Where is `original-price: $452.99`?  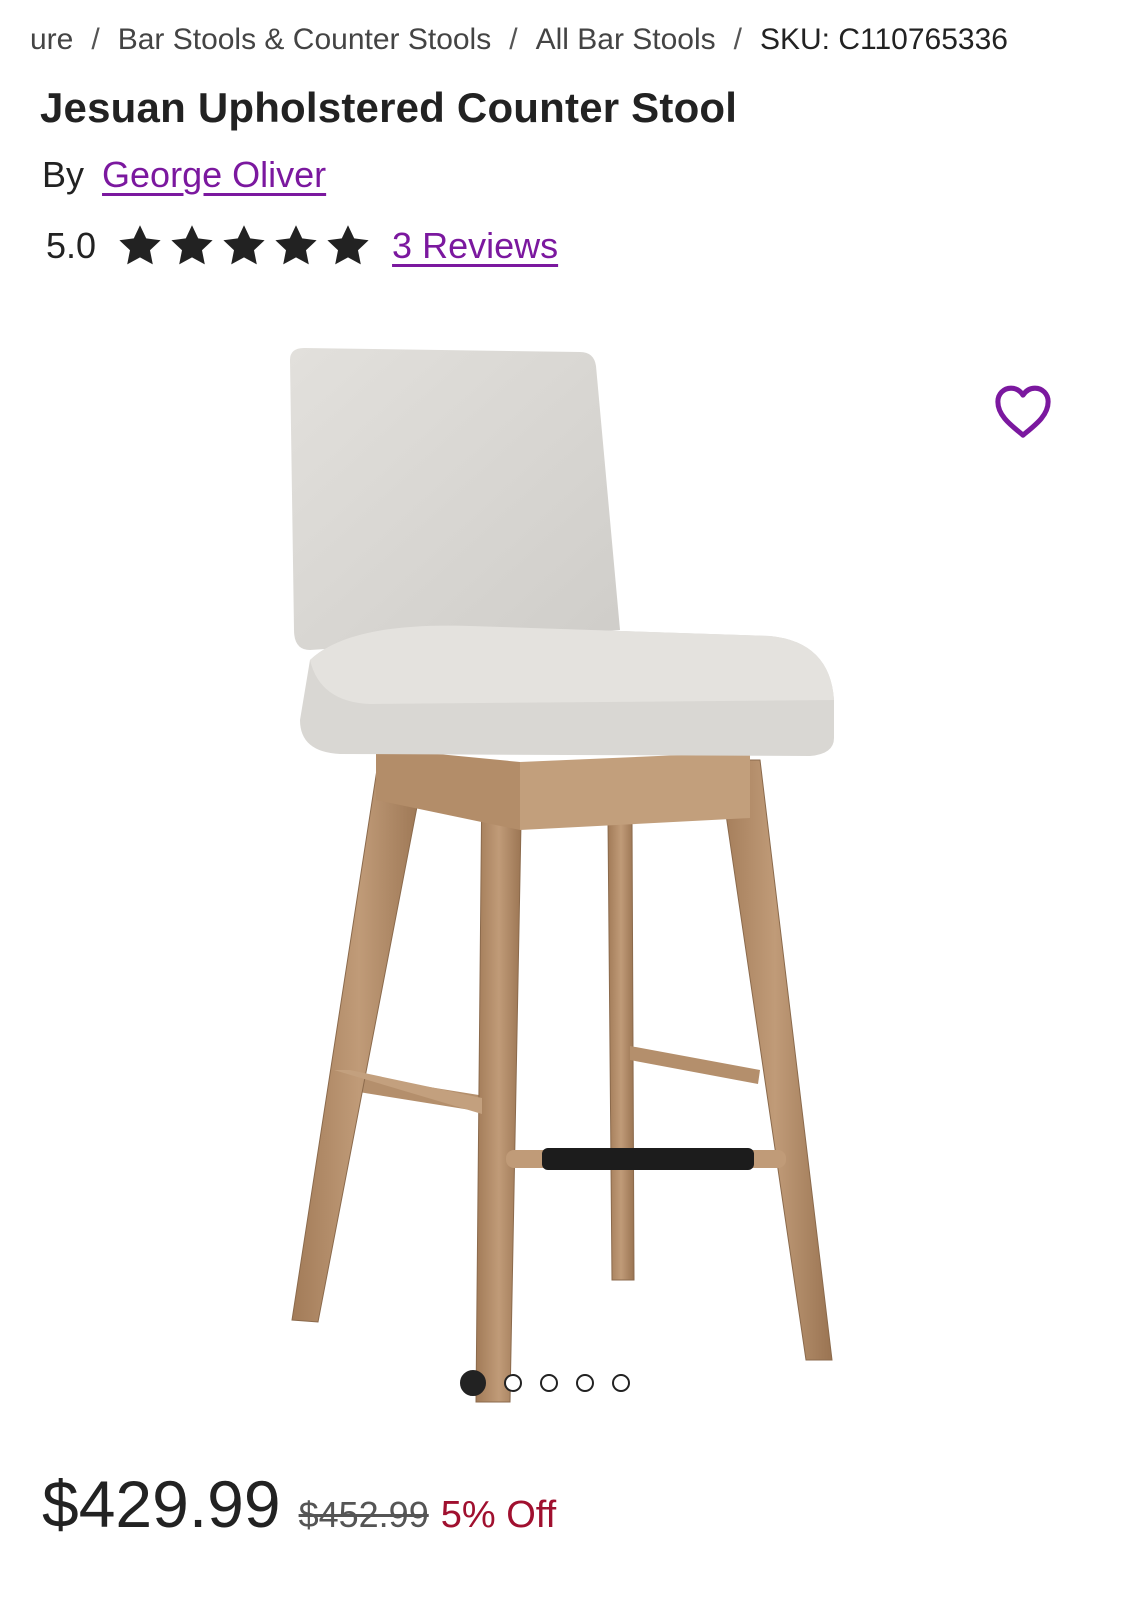
original-price: $452.99 is located at coordinates (363, 1514).